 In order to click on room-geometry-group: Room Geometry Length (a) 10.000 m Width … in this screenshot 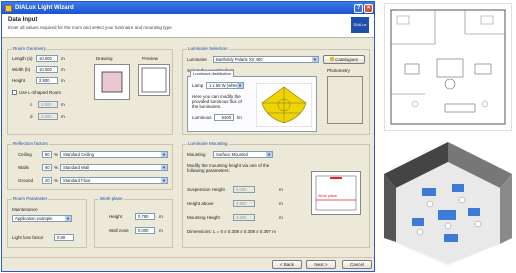, I will do `click(90, 90)`.